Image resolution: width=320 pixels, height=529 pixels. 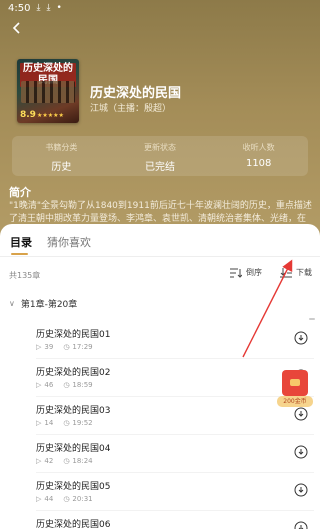 I want to click on star-rating-icon: ★★★★★, so click(x=50, y=115).